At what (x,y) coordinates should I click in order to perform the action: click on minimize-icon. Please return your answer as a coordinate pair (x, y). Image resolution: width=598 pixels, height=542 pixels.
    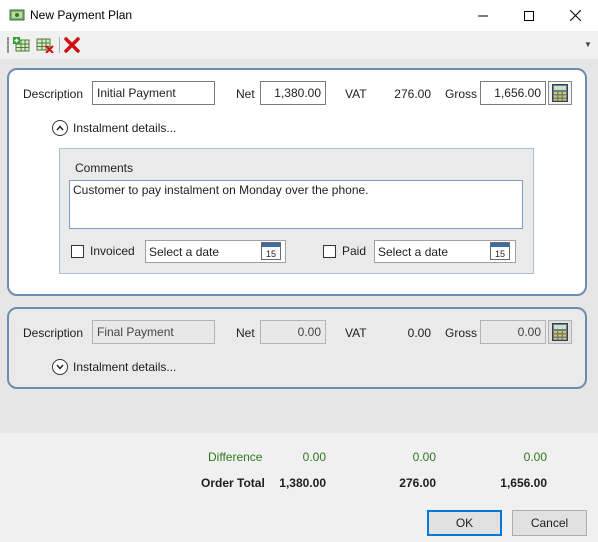
    Looking at the image, I should click on (483, 15).